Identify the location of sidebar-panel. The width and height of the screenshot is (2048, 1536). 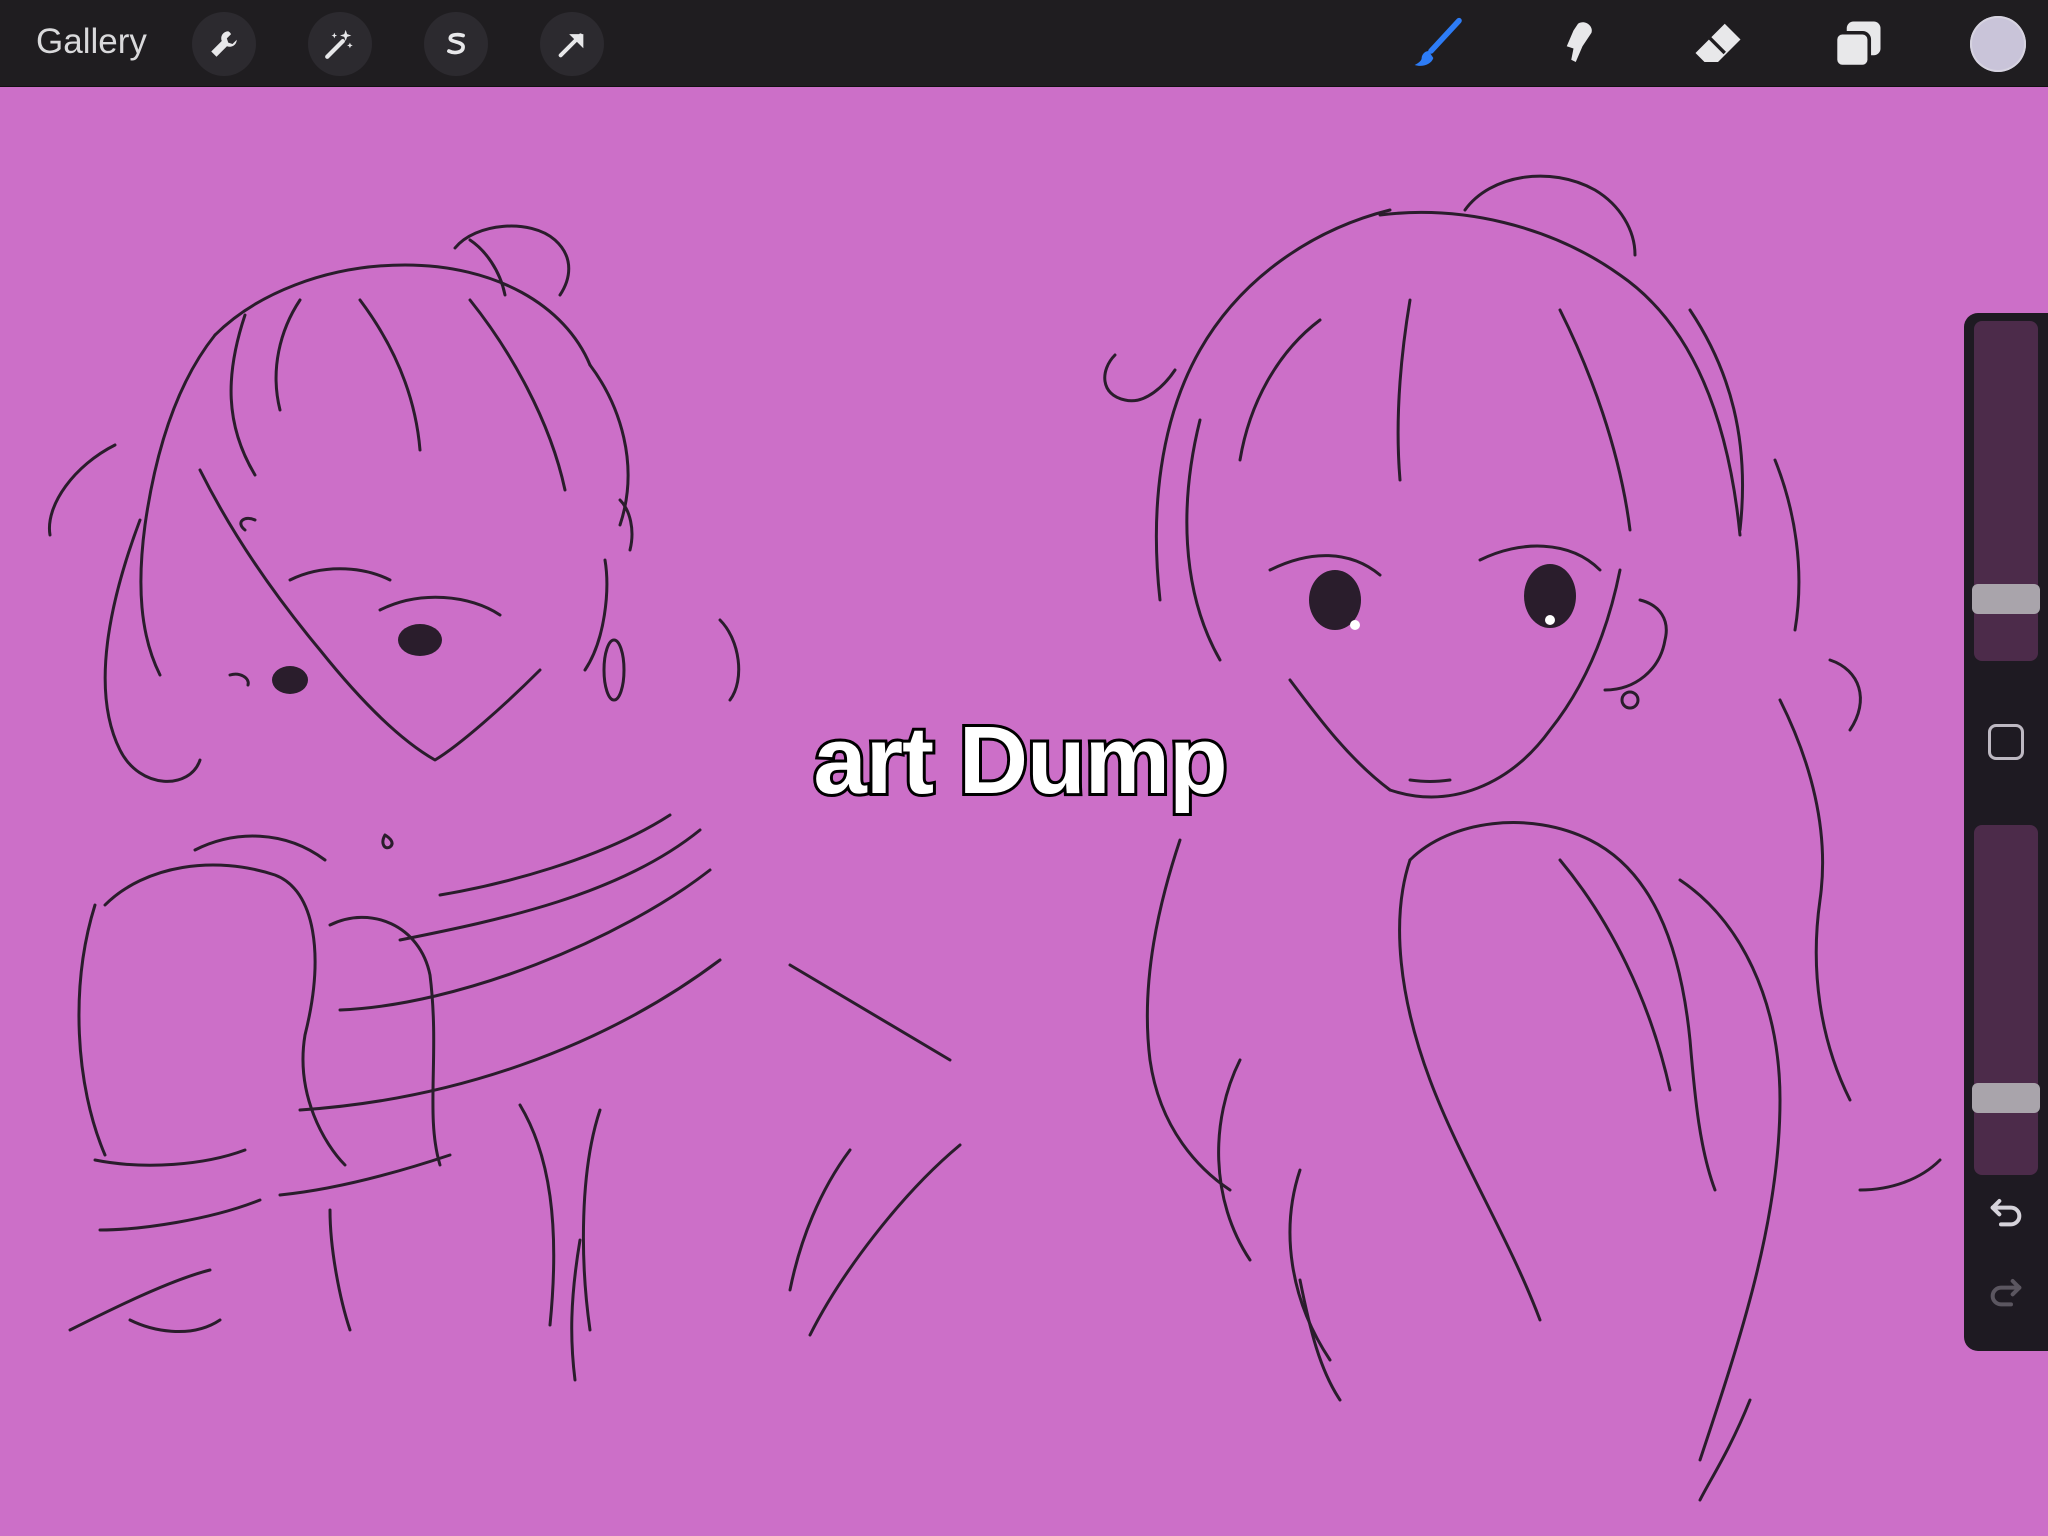
(2006, 832).